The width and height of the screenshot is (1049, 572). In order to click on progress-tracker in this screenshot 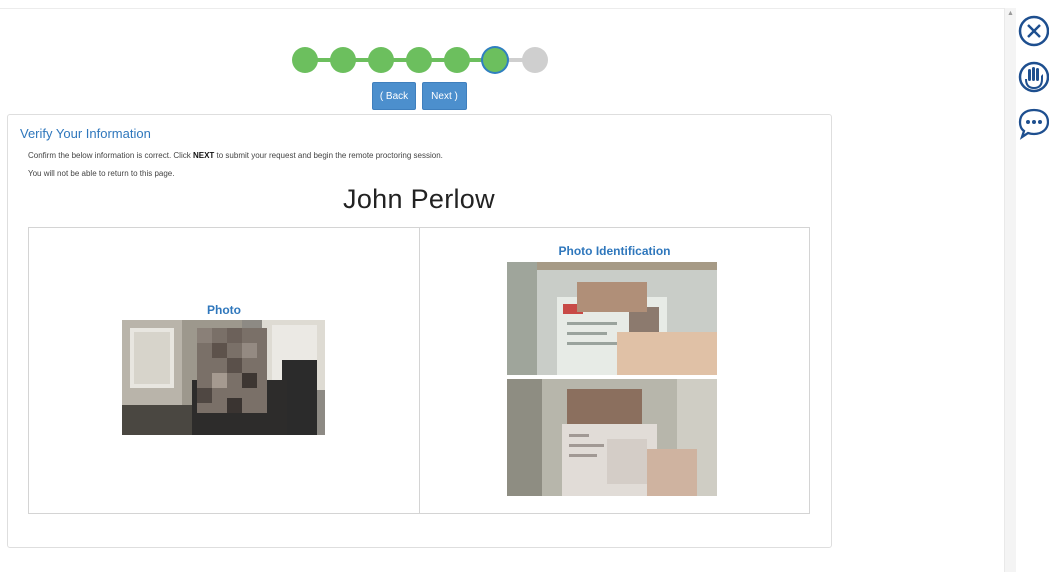, I will do `click(420, 60)`.